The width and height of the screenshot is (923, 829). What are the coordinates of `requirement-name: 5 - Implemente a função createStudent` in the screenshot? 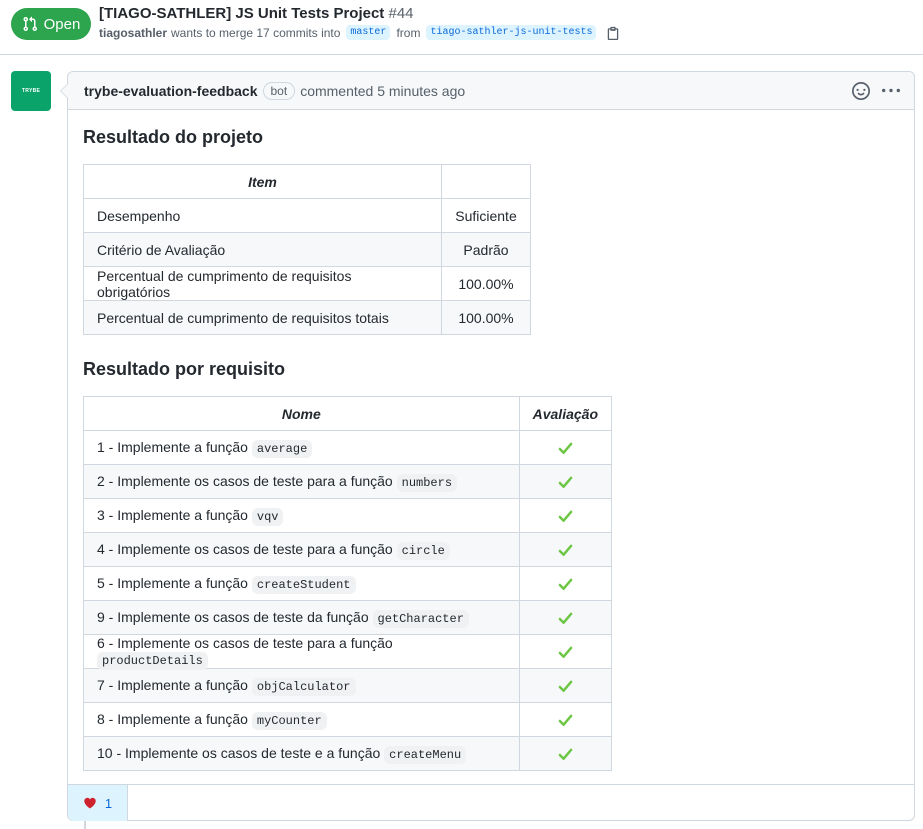 It's located at (301, 583).